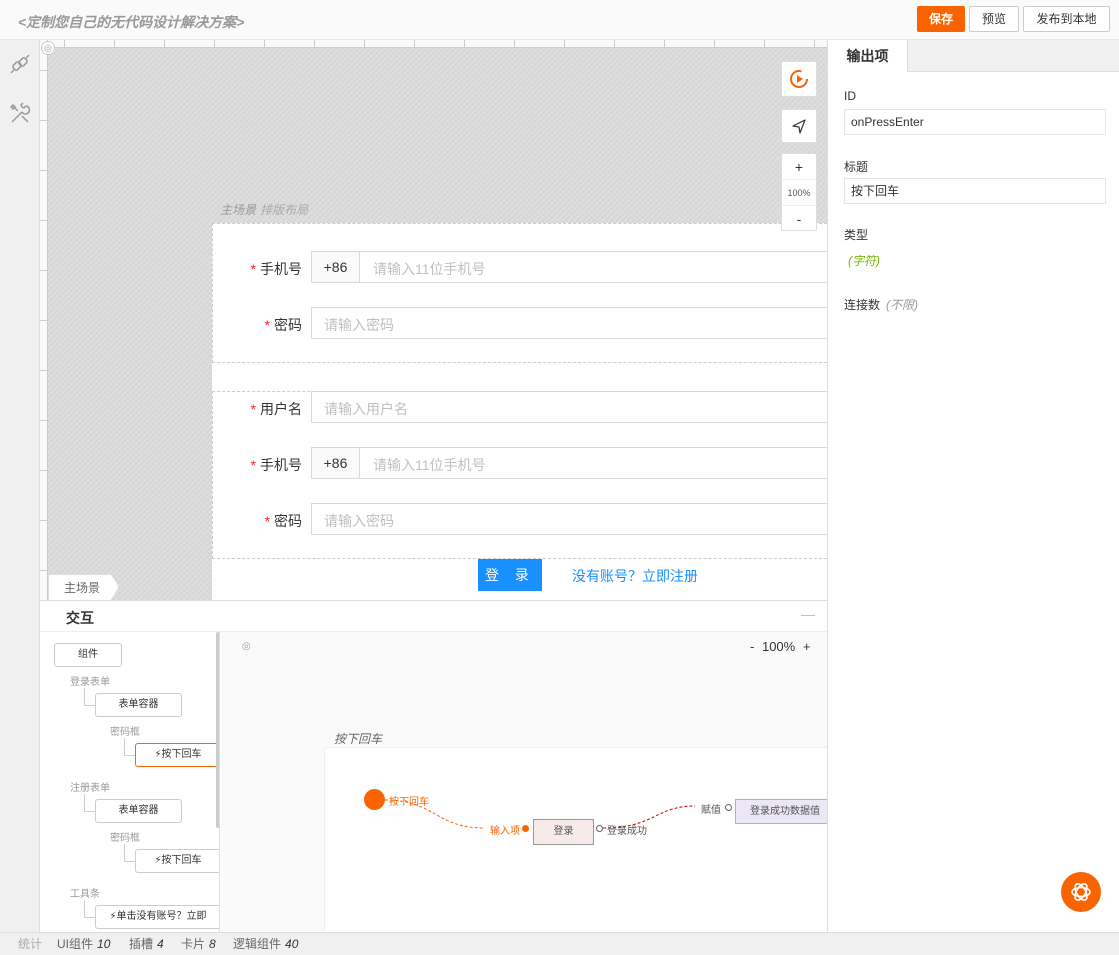  What do you see at coordinates (728, 807) in the screenshot?
I see `flow-assign-port` at bounding box center [728, 807].